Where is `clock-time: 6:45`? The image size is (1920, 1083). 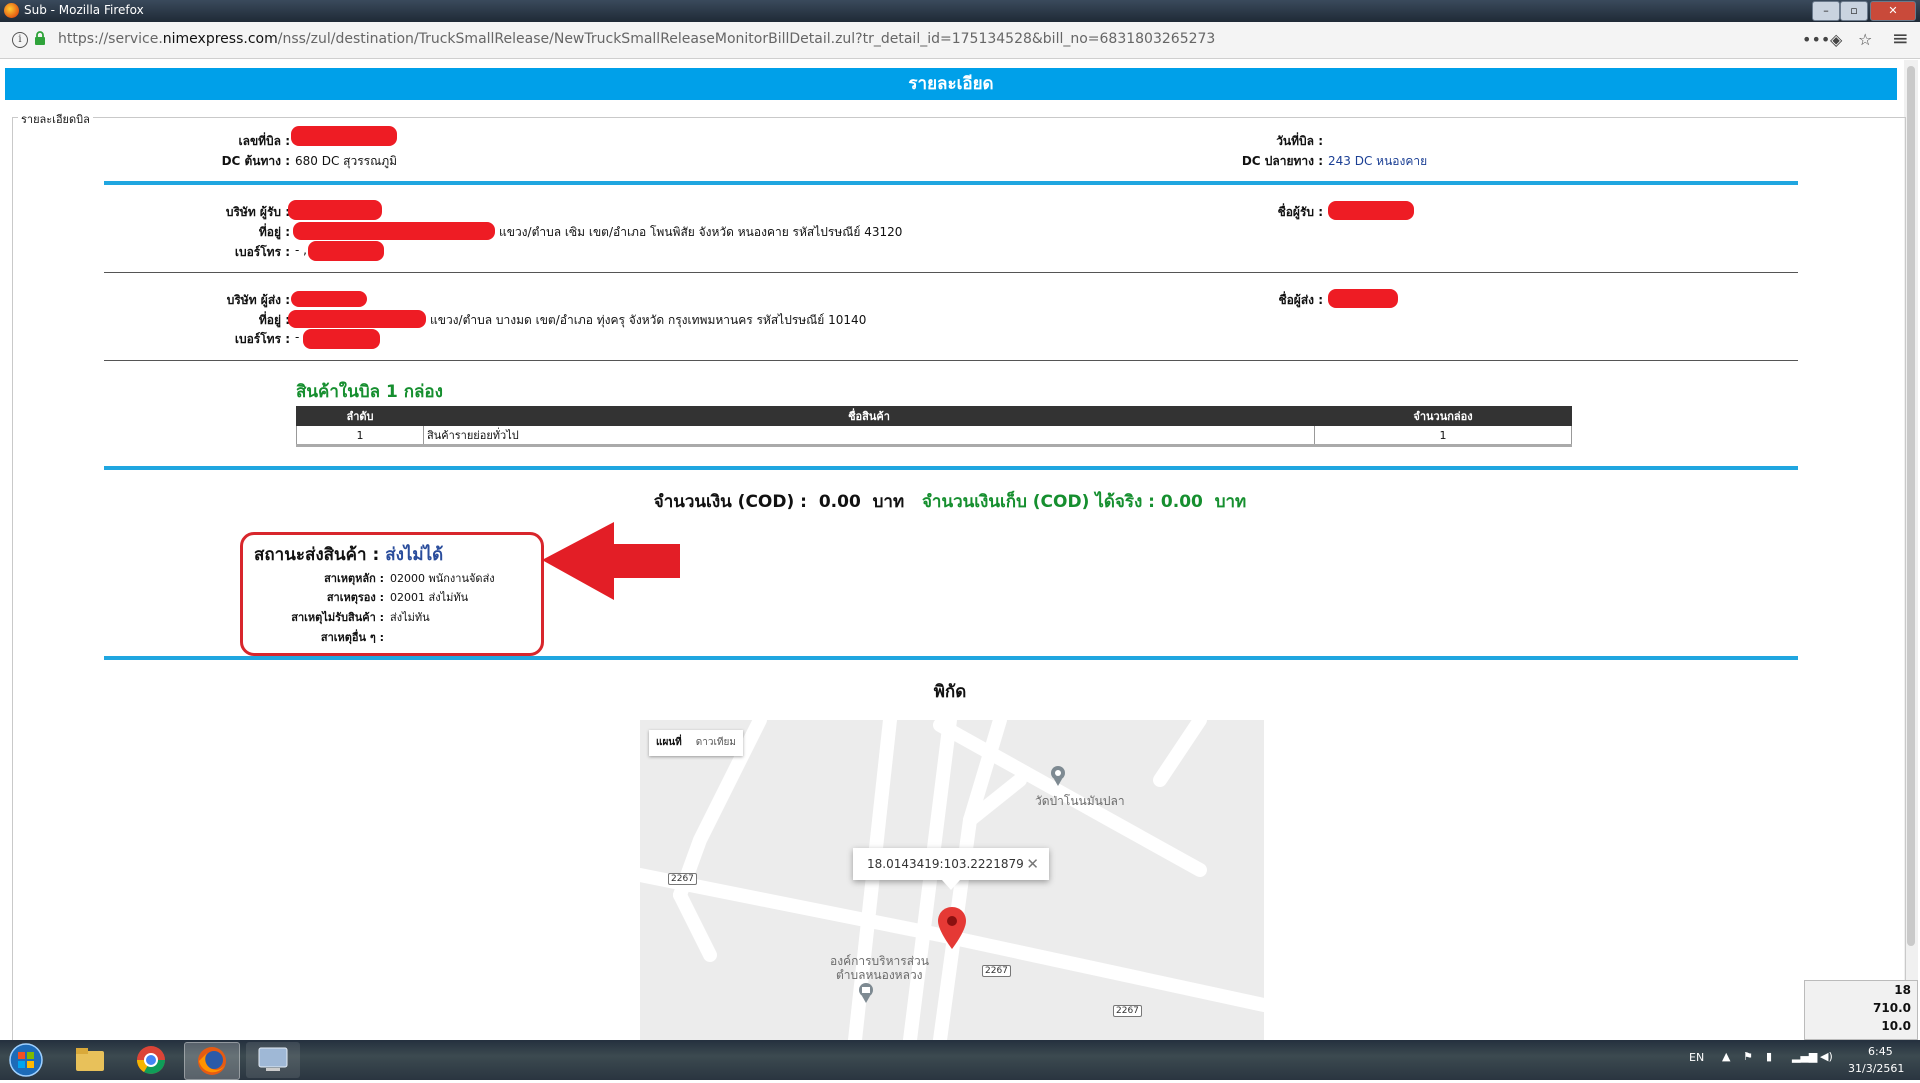 clock-time: 6:45 is located at coordinates (1880, 1051).